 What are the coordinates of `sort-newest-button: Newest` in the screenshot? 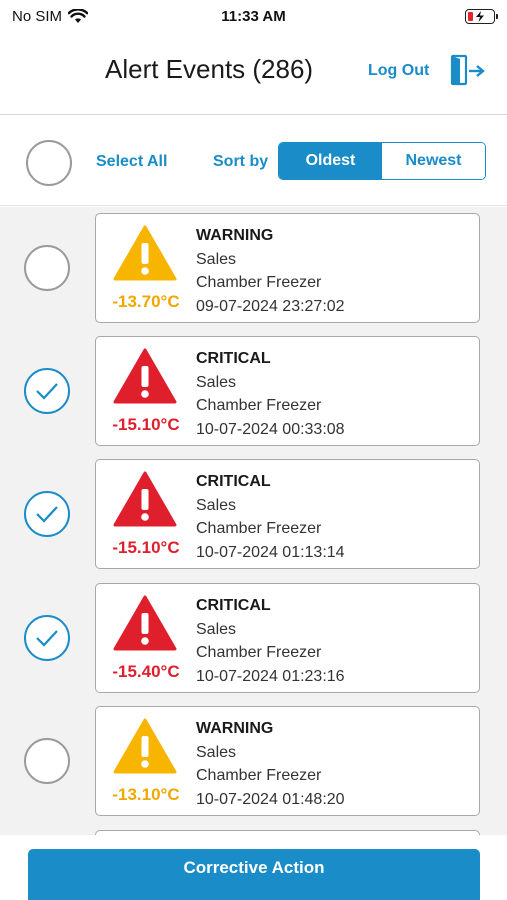 It's located at (433, 161).